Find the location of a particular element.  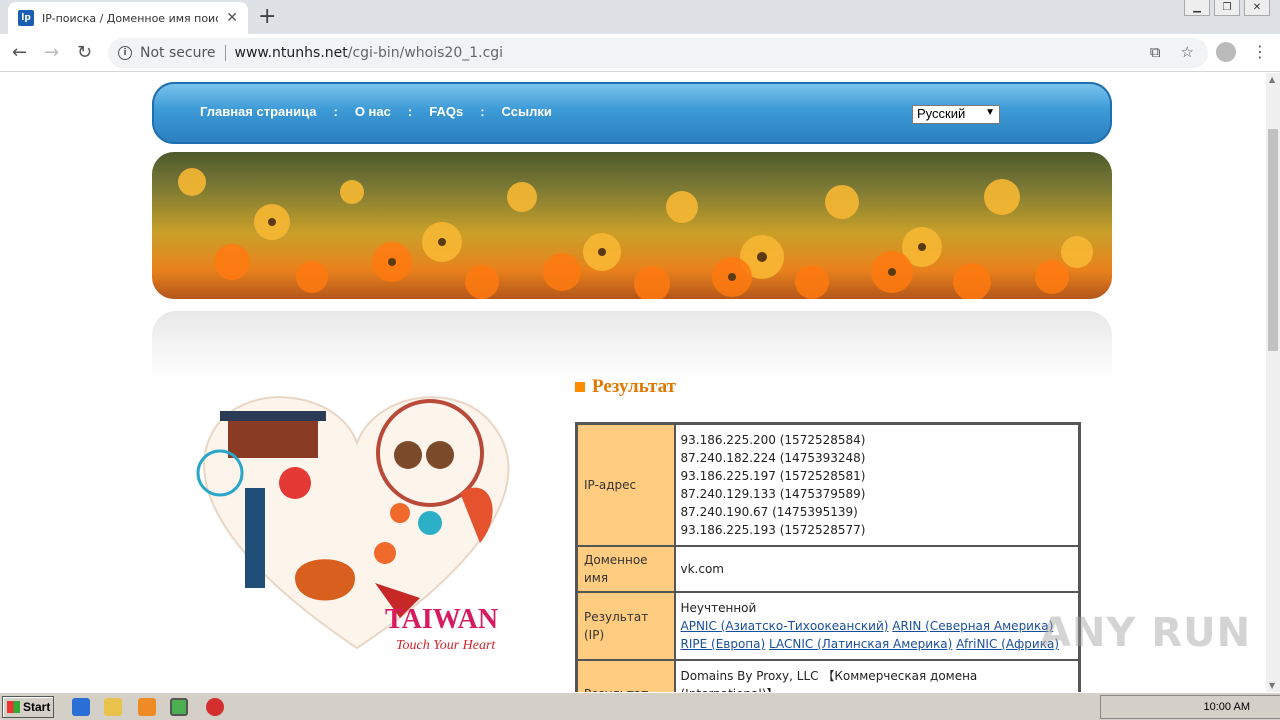

anyrun-watermark: ANY RUN is located at coordinates (1146, 633).